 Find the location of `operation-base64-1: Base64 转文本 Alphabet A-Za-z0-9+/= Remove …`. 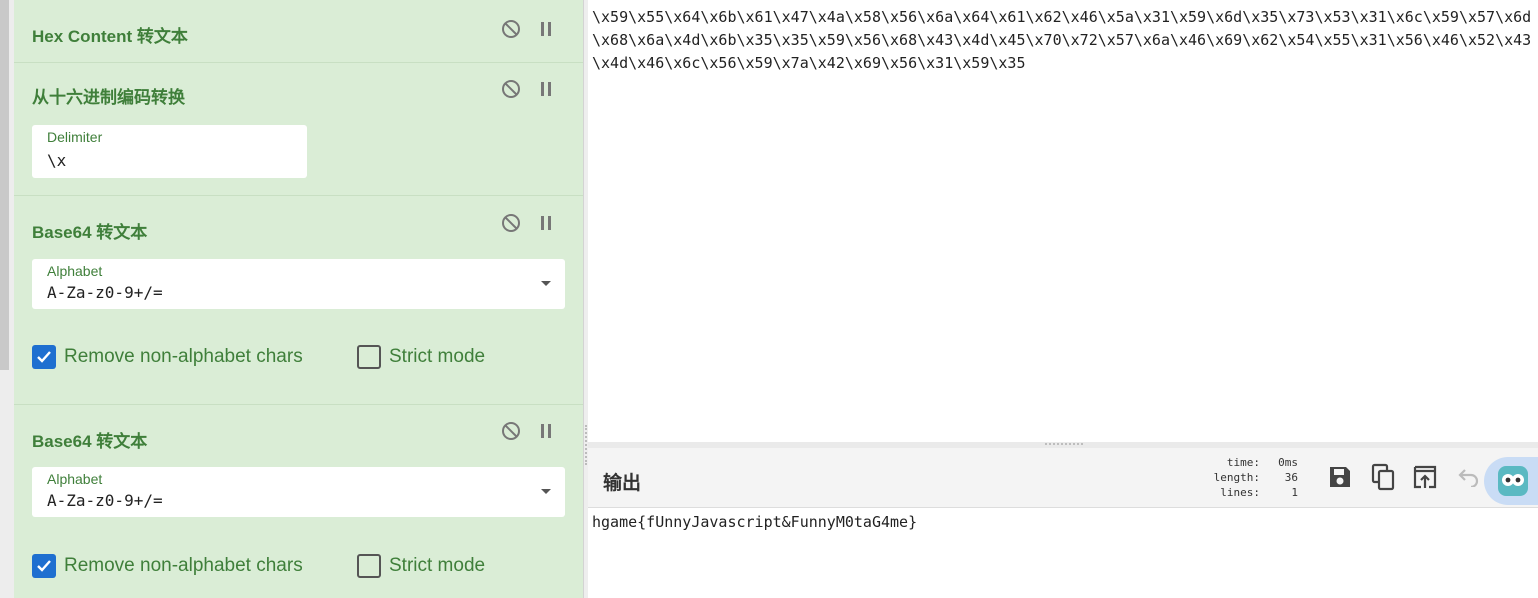

operation-base64-1: Base64 转文本 Alphabet A-Za-z0-9+/= Remove … is located at coordinates (298, 300).